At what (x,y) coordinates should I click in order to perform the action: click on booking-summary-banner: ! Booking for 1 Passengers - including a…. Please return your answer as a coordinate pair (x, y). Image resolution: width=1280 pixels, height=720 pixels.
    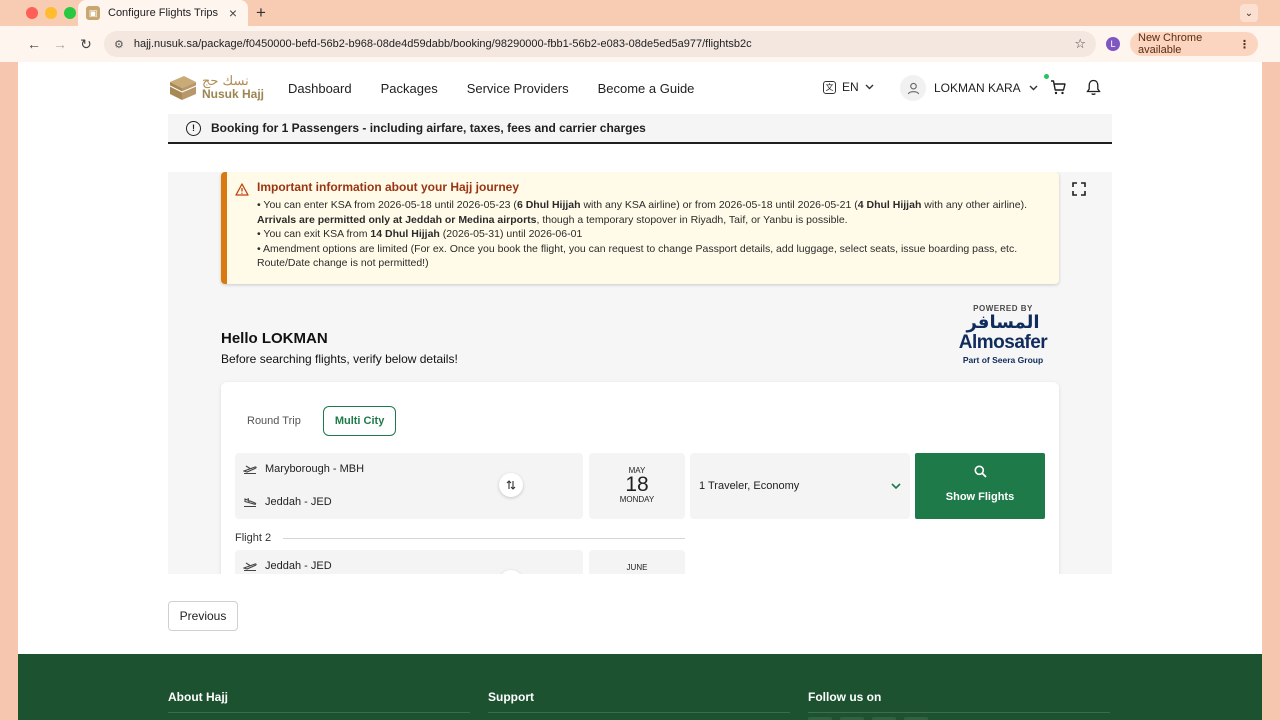
    Looking at the image, I should click on (640, 129).